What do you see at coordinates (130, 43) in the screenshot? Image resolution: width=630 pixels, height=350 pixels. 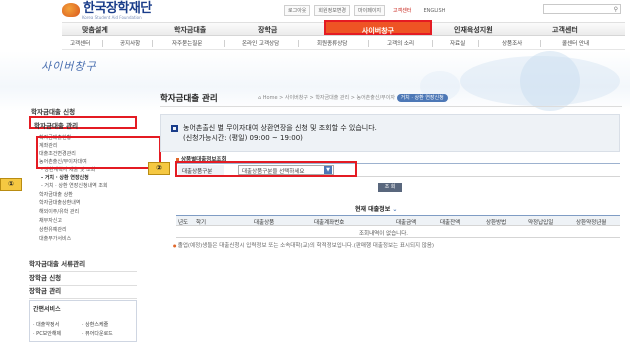 I see `subnav-item: 공지사항` at bounding box center [130, 43].